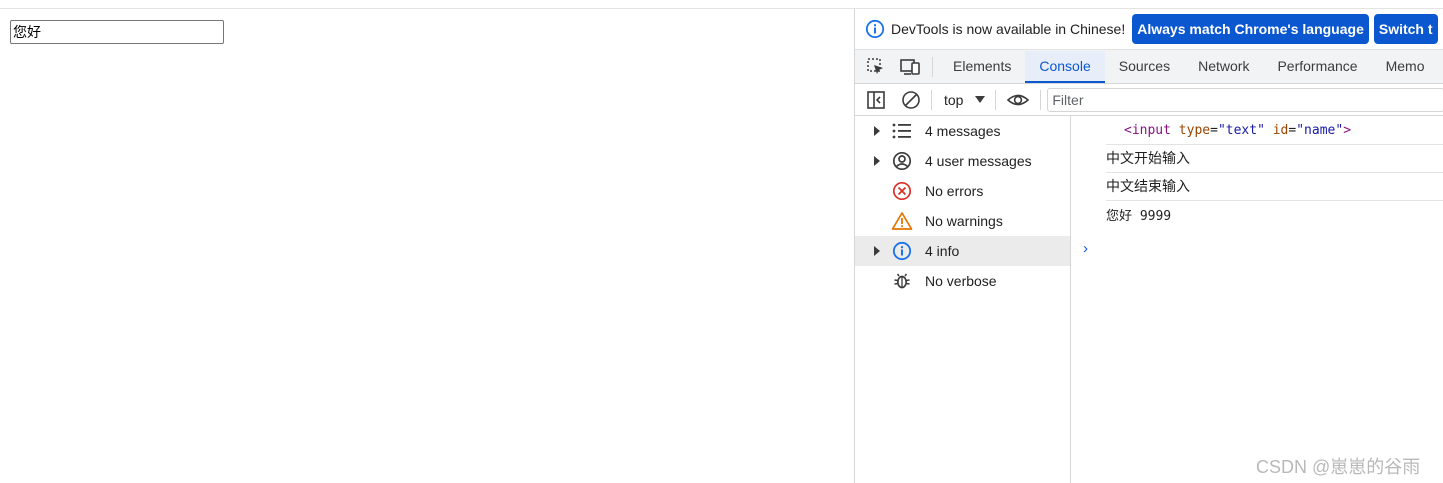 The height and width of the screenshot is (483, 1443). Describe the element at coordinates (1250, 29) in the screenshot. I see `always-match-language-button: Always match Chrome's language` at that location.